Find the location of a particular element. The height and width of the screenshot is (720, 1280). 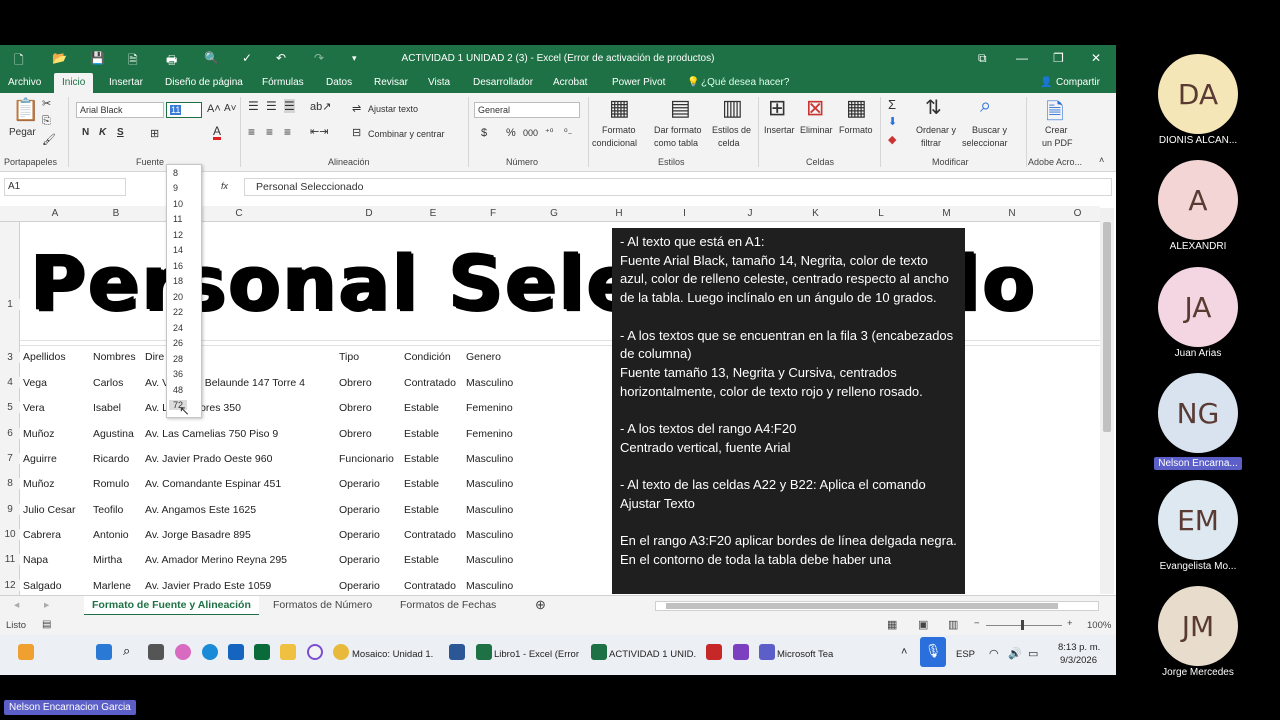

vertical-scrollbar is located at coordinates (1107, 401).